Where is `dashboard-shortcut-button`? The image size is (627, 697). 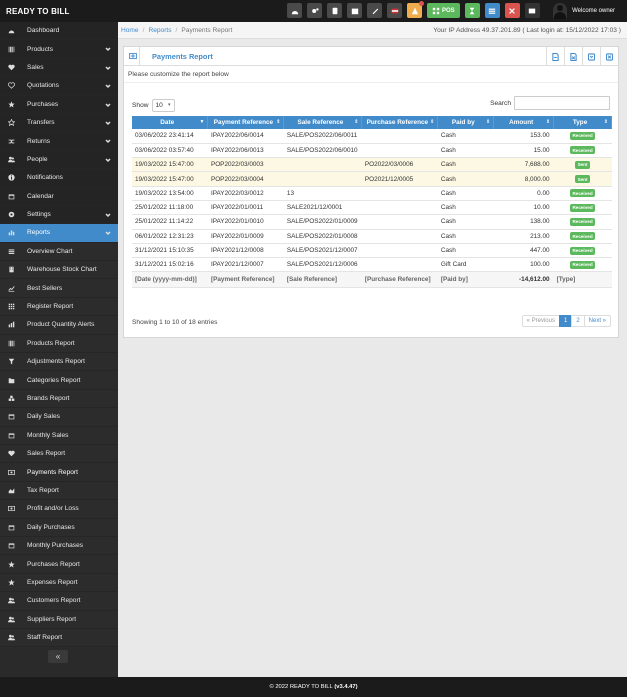
dashboard-shortcut-button is located at coordinates (294, 10).